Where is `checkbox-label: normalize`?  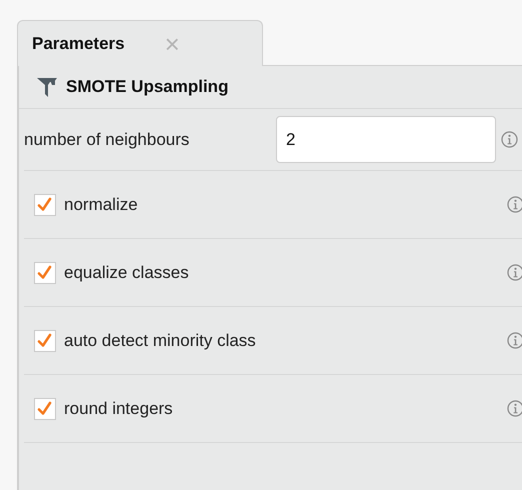
checkbox-label: normalize is located at coordinates (101, 205).